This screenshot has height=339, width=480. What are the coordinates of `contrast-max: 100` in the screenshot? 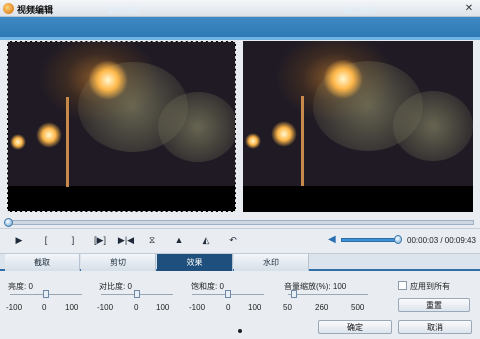 It's located at (163, 307).